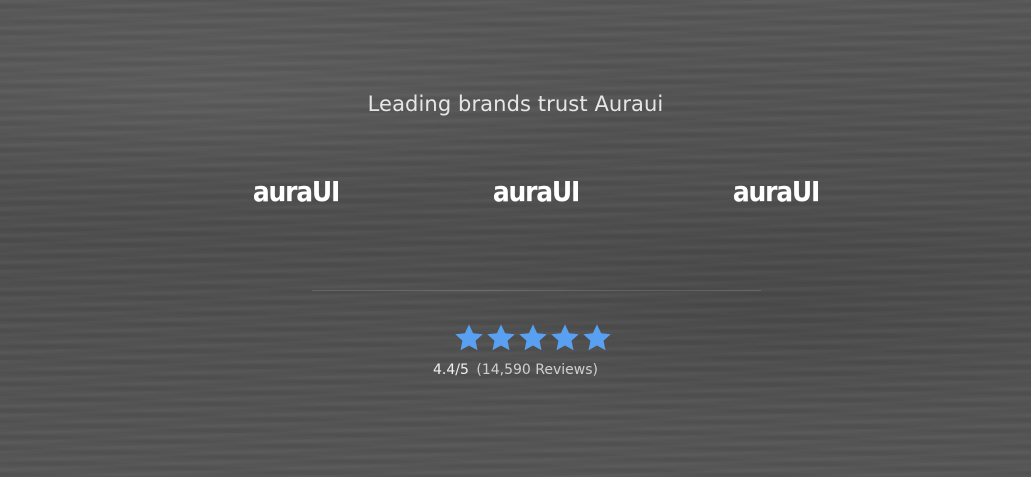 The image size is (1031, 477). Describe the element at coordinates (451, 370) in the screenshot. I see `rating-value: 4.4/5` at that location.